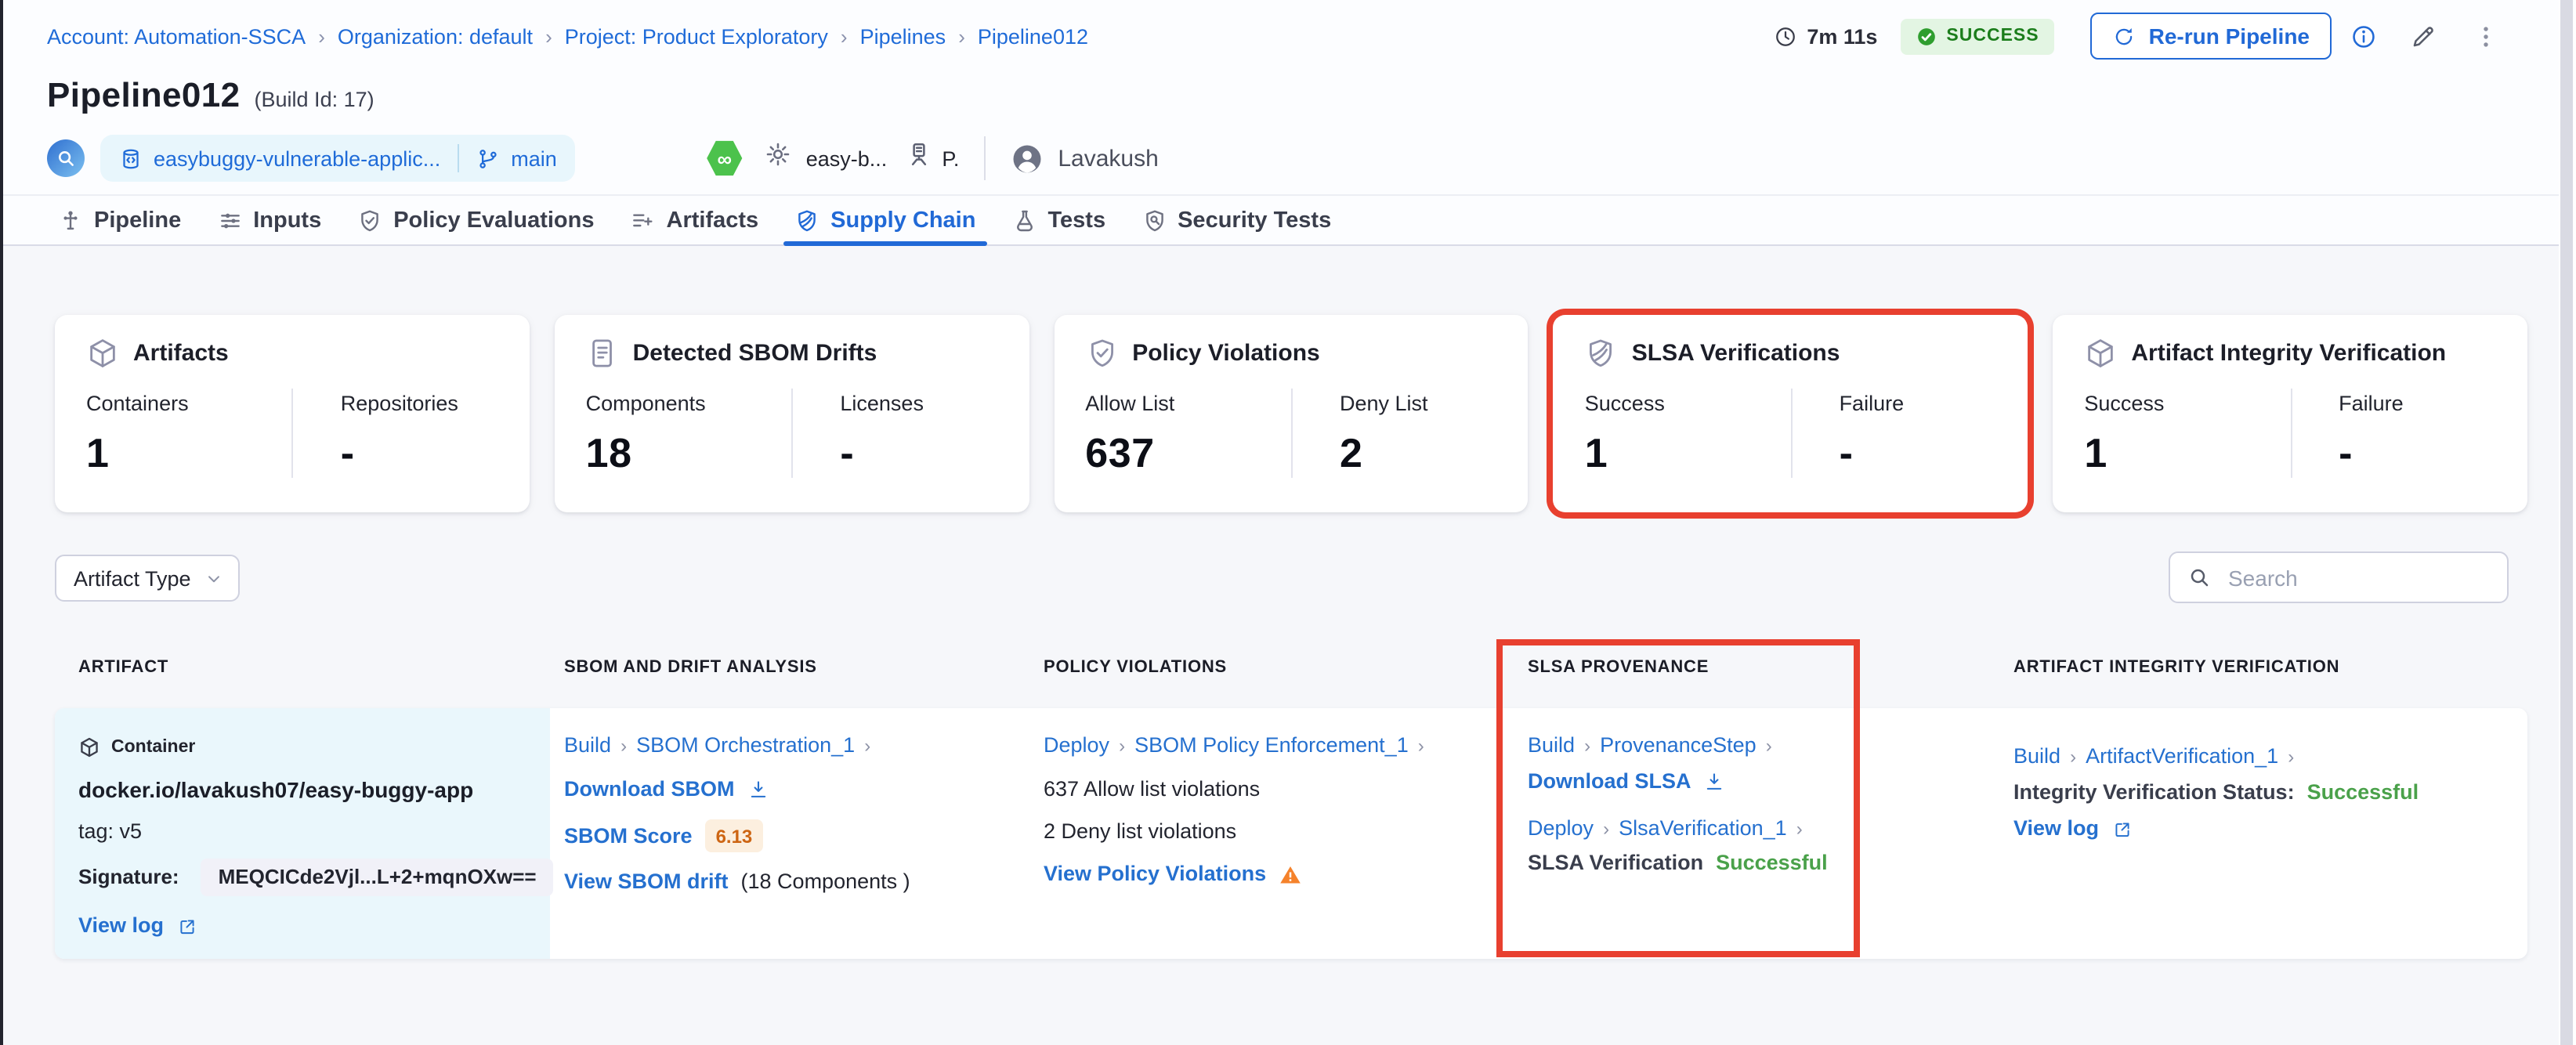  I want to click on chevron-down-icon, so click(214, 578).